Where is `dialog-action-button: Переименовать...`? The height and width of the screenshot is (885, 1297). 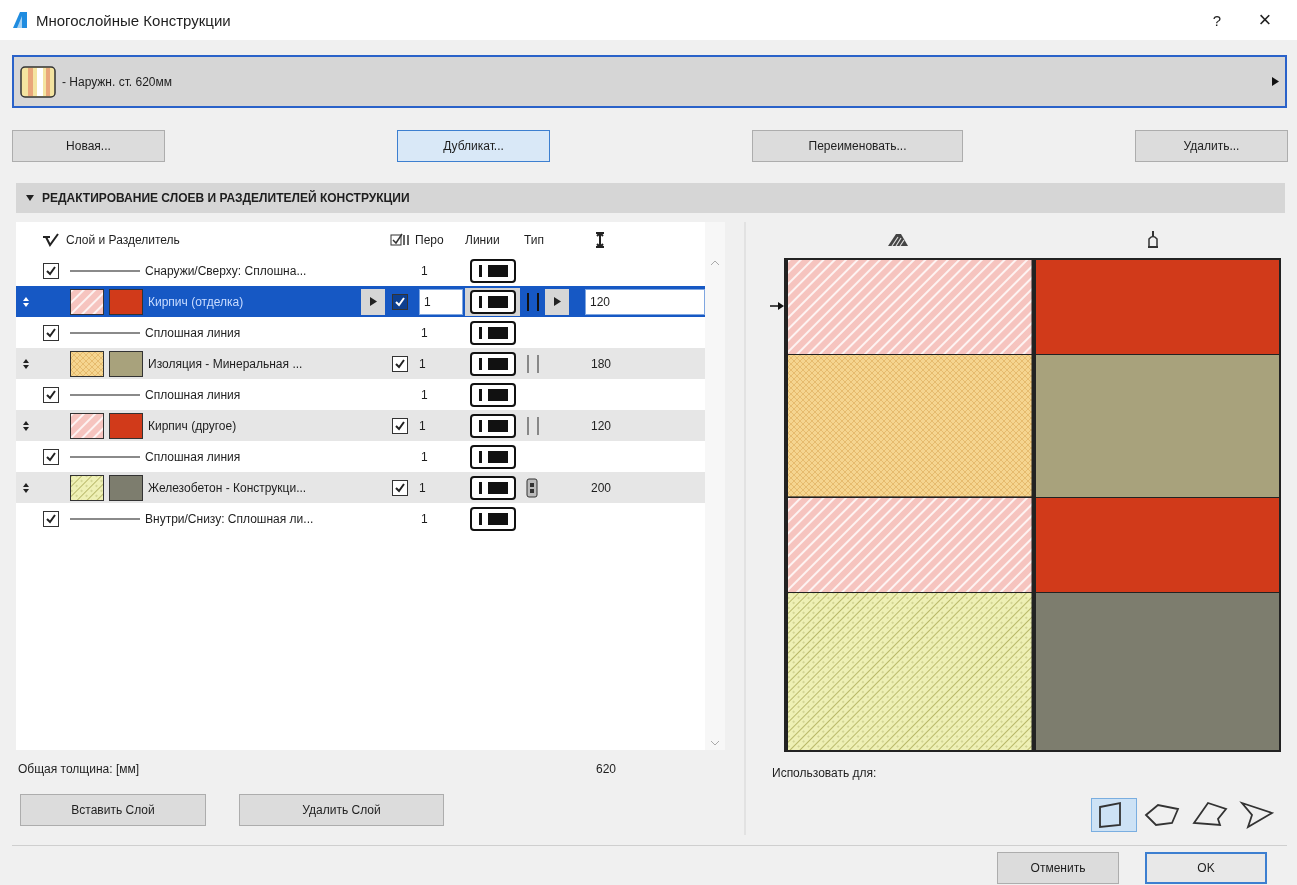
dialog-action-button: Переименовать... is located at coordinates (857, 146).